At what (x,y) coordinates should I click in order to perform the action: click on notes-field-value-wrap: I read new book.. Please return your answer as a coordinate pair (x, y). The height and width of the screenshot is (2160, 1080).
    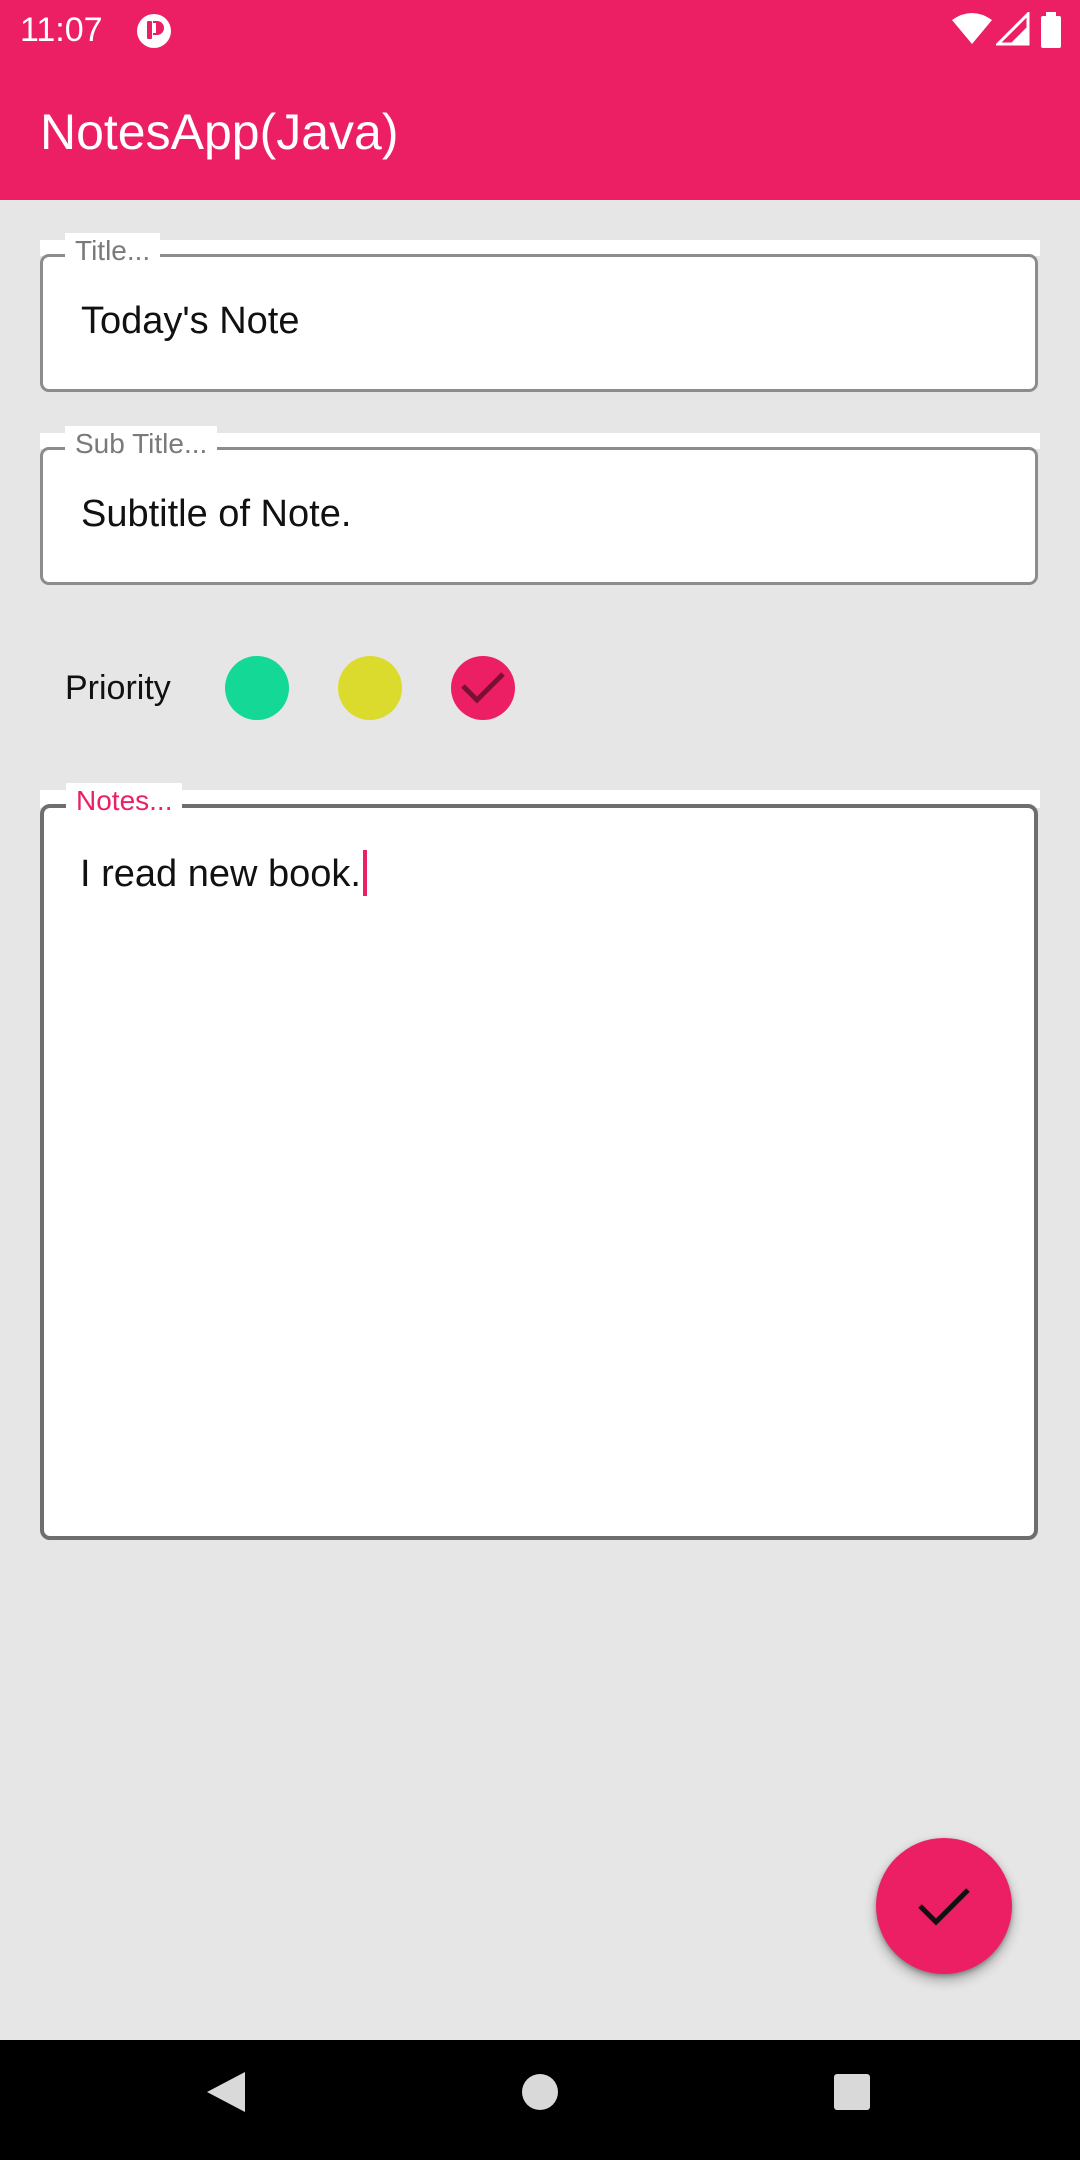
    Looking at the image, I should click on (223, 872).